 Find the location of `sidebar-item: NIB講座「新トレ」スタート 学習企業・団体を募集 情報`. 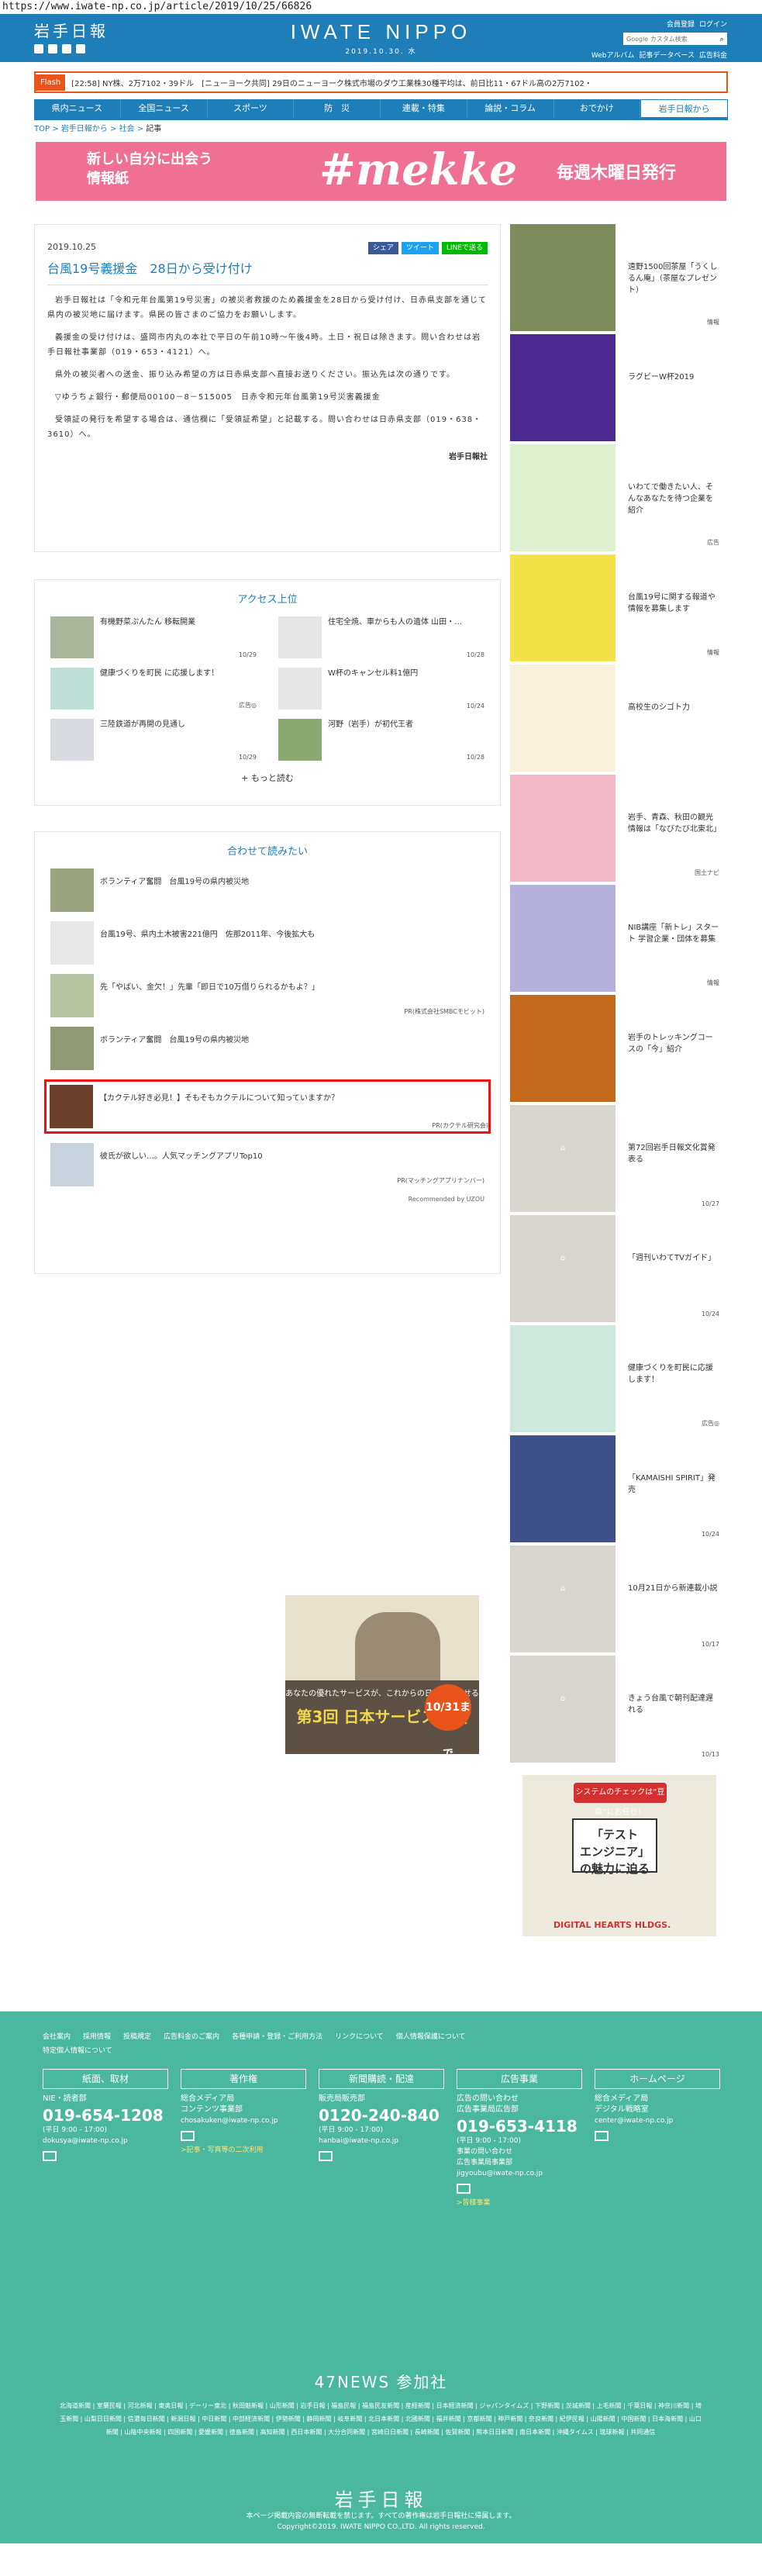

sidebar-item: NIB講座「新トレ」スタート 学習企業・団体を募集 情報 is located at coordinates (618, 939).